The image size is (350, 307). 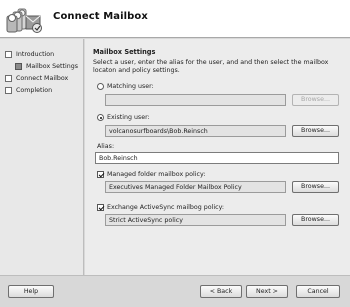 I want to click on managed-policy-checkbox, so click(x=100, y=174).